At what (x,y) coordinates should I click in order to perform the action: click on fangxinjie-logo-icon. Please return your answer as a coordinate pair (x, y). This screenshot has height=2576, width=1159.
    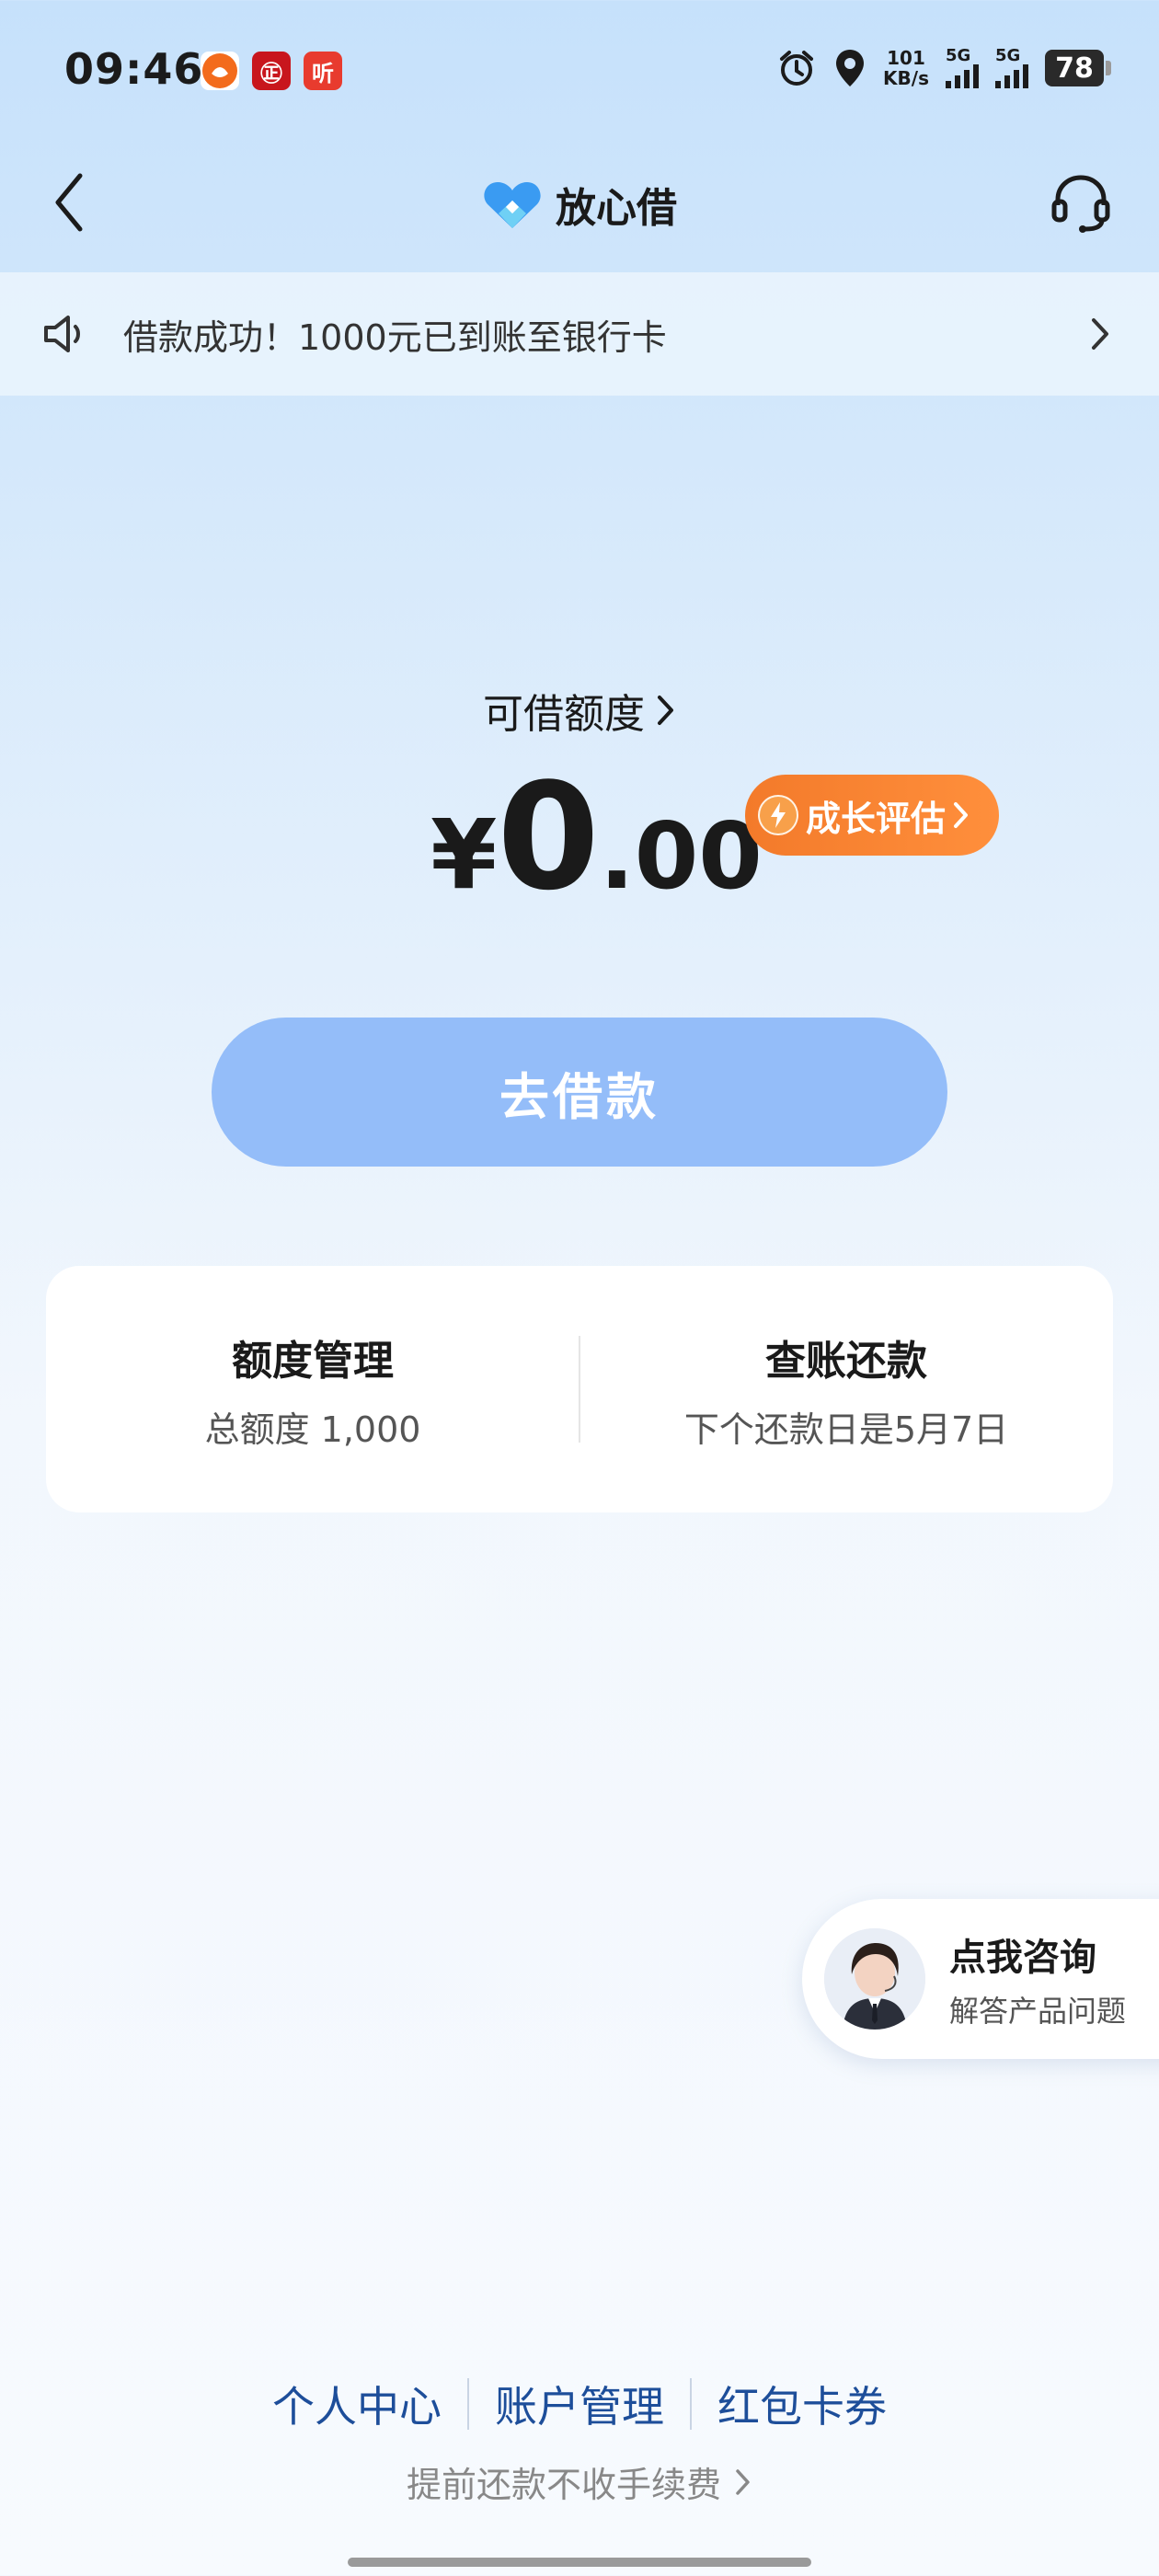
    Looking at the image, I should click on (512, 205).